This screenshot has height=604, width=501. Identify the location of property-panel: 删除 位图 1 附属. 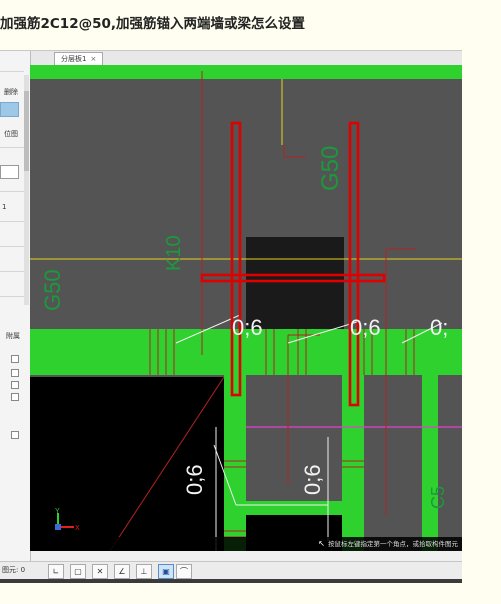
(15, 307).